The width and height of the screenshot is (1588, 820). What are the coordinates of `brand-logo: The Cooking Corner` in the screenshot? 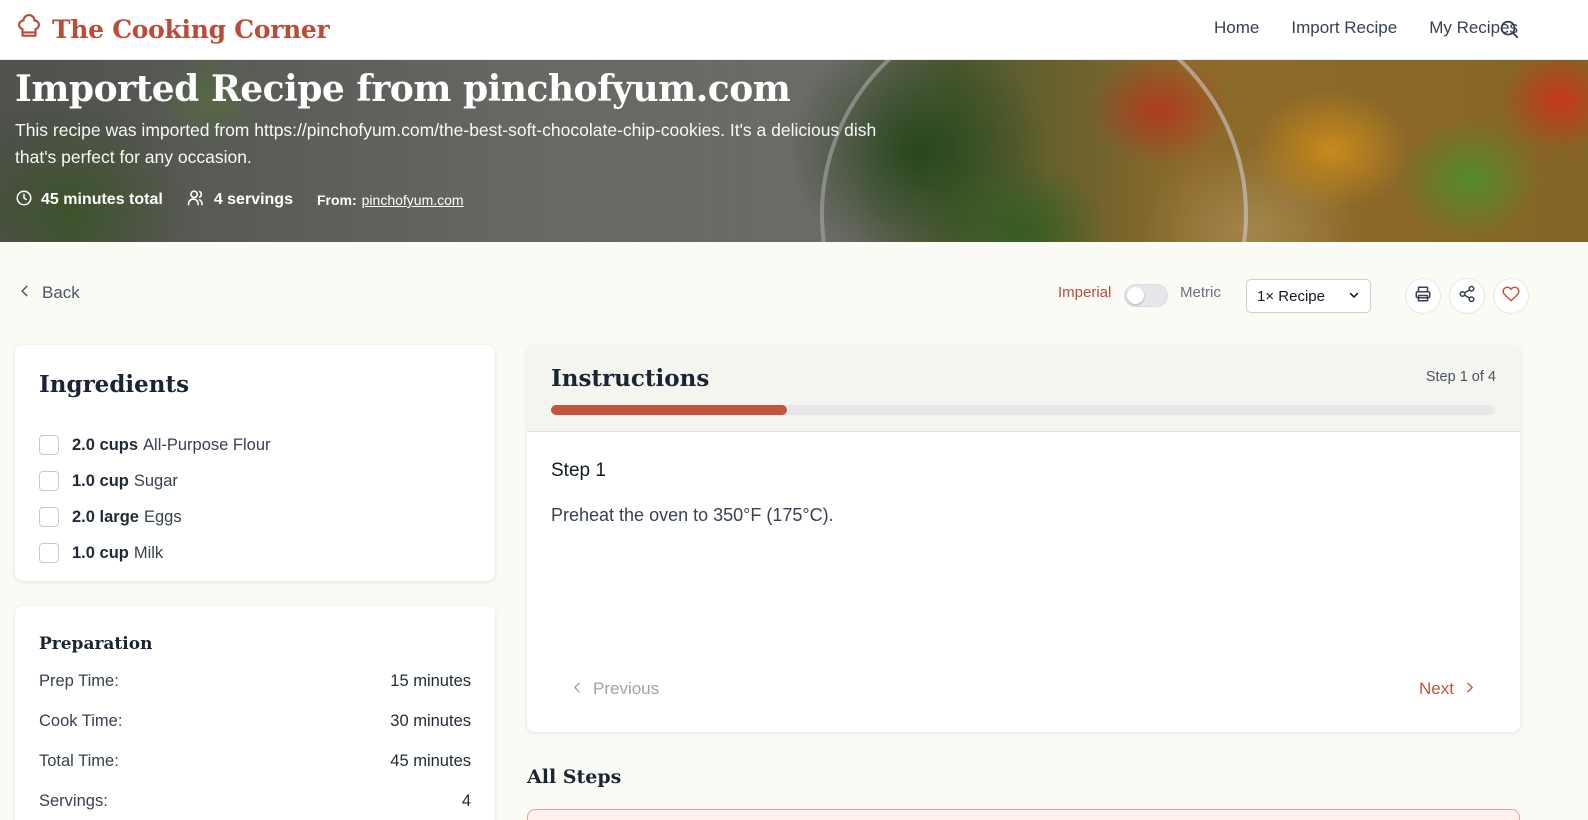 It's located at (173, 29).